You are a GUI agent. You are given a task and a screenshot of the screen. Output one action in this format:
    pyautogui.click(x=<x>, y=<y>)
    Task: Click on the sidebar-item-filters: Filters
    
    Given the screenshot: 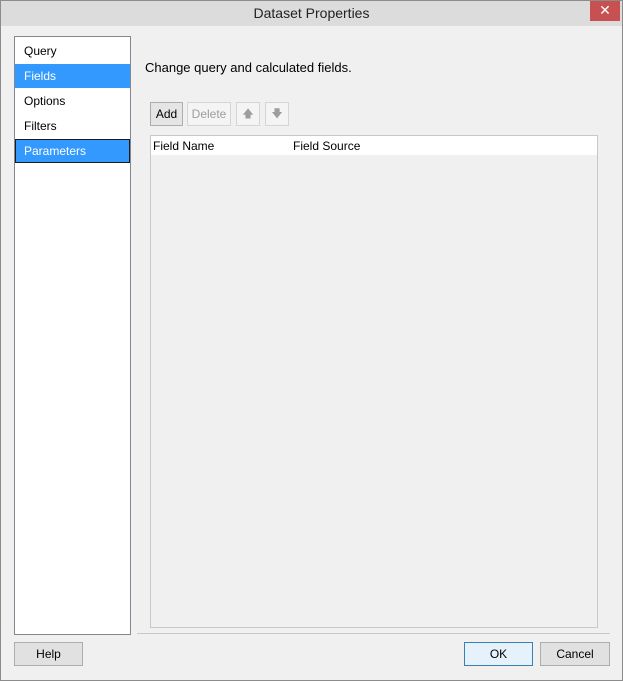 What is the action you would take?
    pyautogui.click(x=72, y=126)
    